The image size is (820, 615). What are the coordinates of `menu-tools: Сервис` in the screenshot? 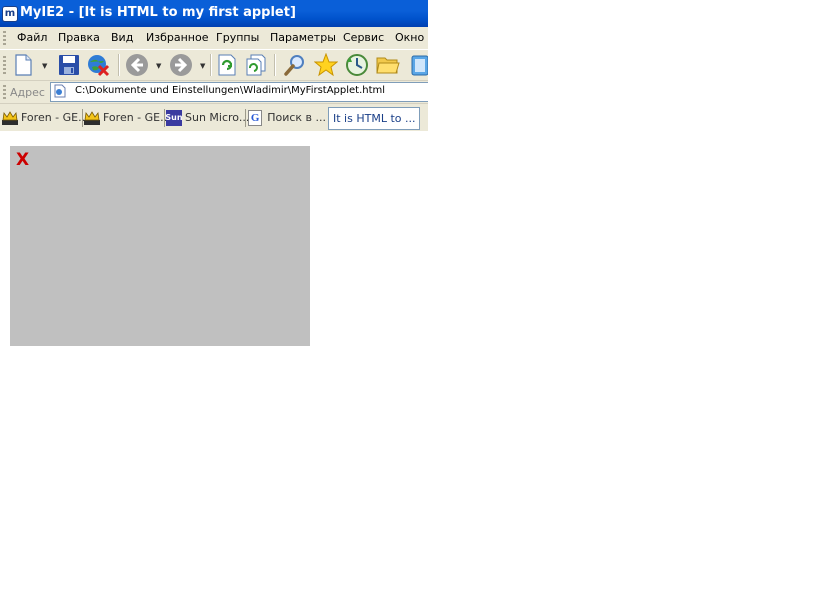 It's located at (363, 37).